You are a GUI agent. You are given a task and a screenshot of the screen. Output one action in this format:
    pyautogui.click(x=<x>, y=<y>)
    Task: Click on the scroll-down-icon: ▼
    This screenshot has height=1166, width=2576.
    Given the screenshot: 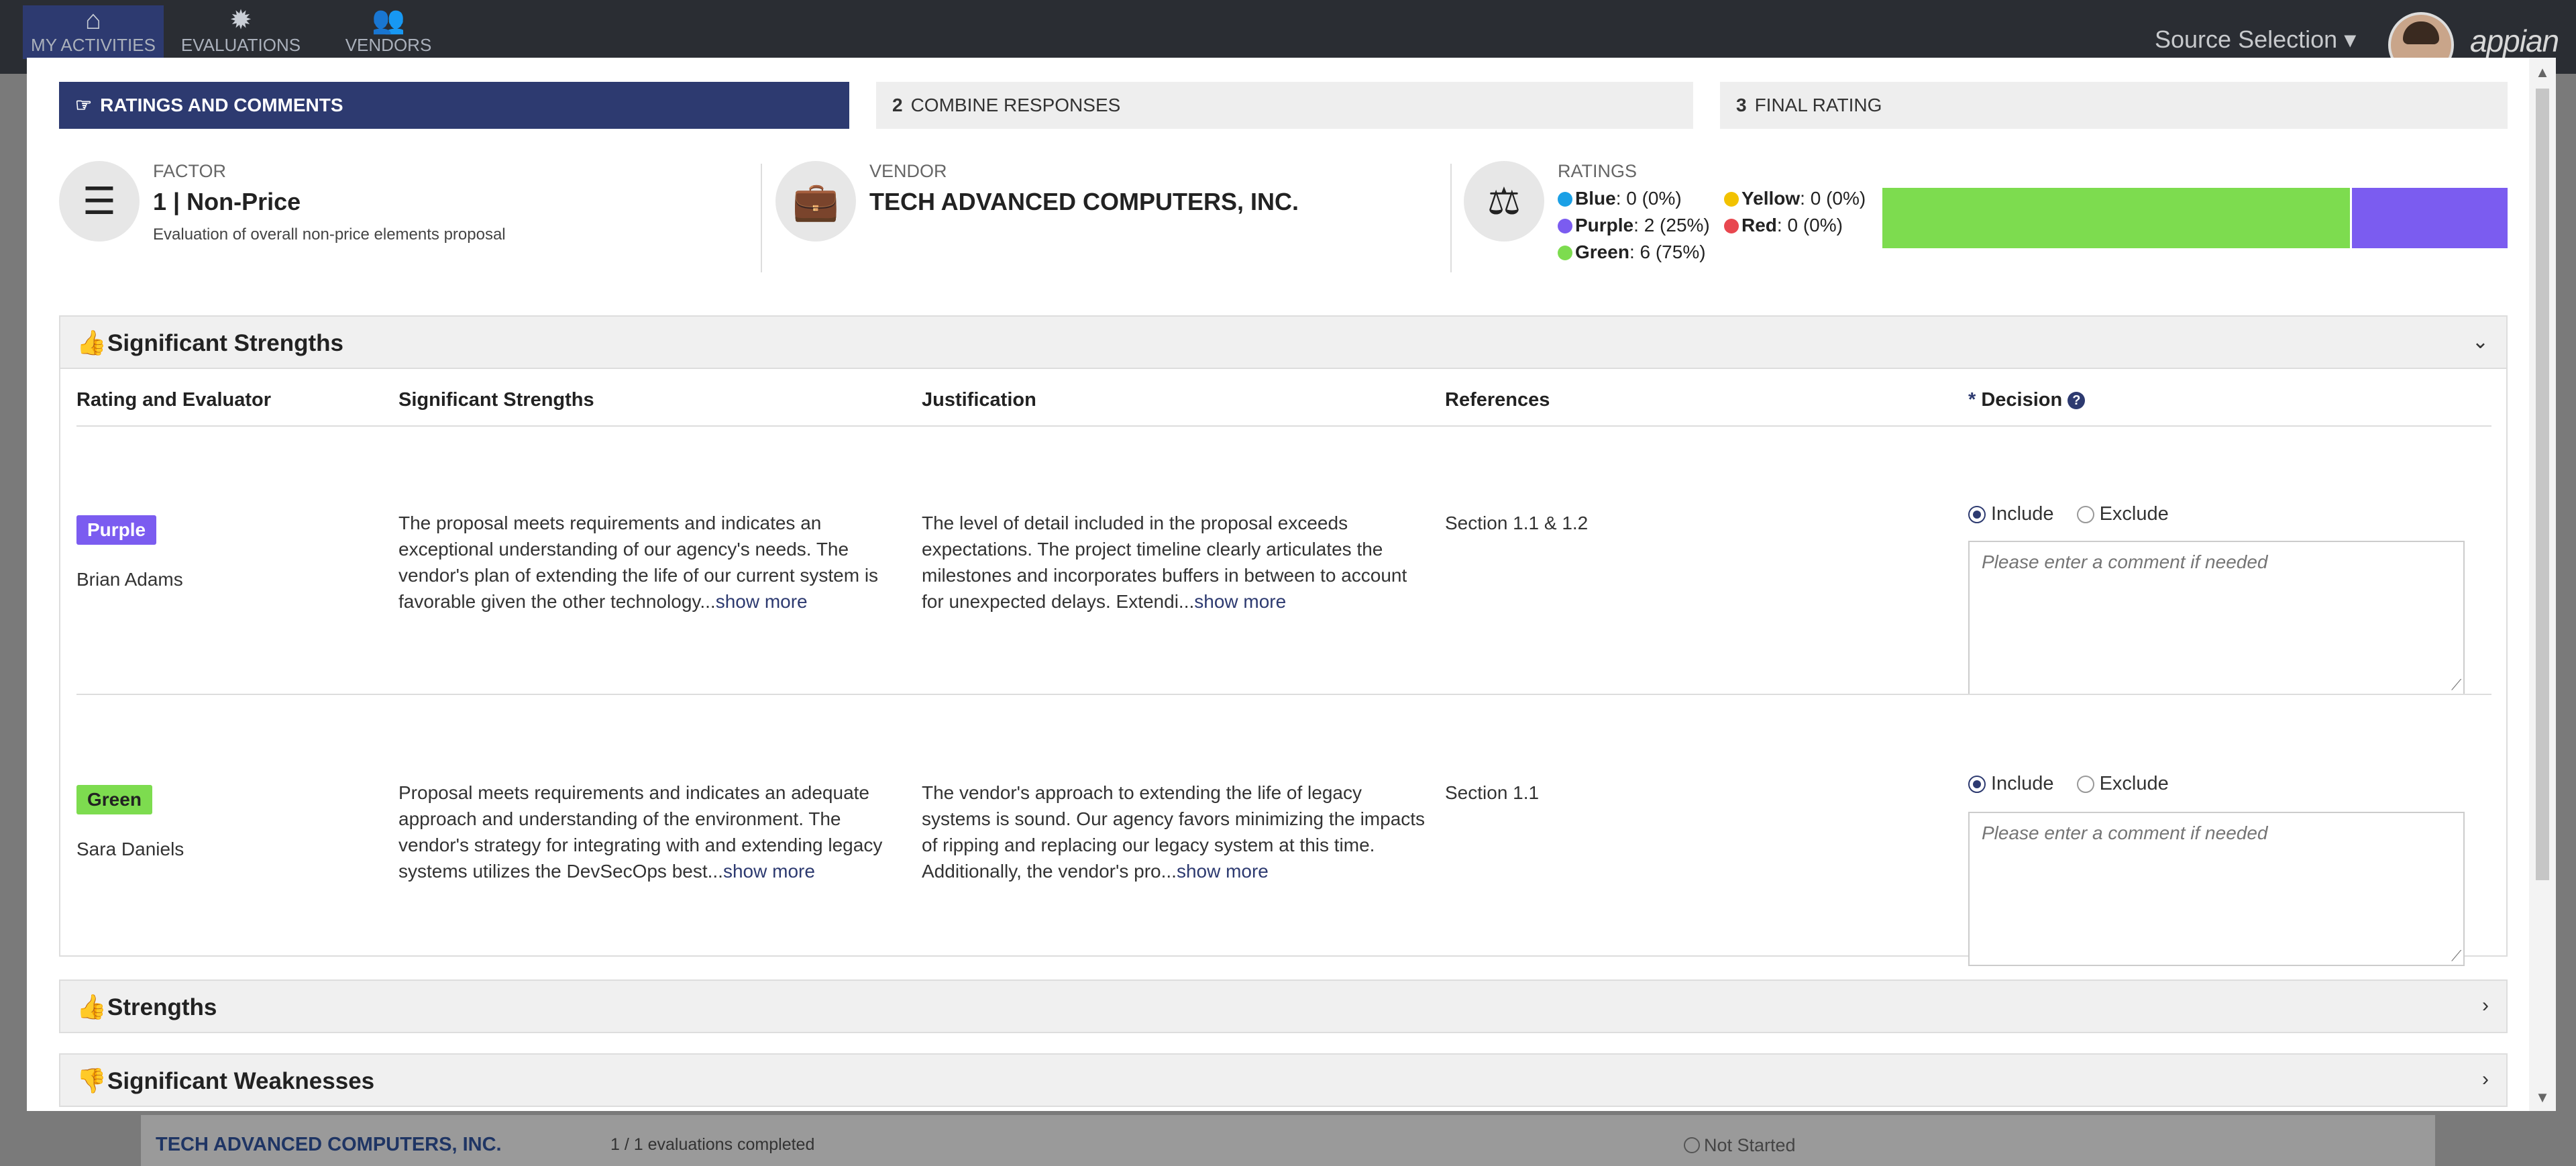 What is the action you would take?
    pyautogui.click(x=2542, y=1097)
    